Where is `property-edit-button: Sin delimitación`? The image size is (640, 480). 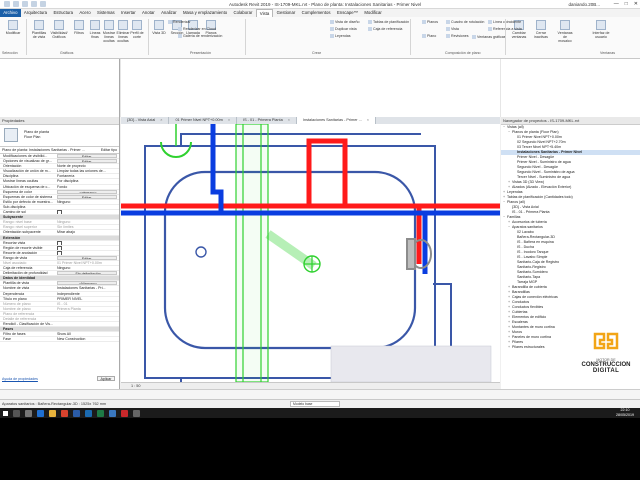
property-edit-button: Sin delimitación is located at coordinates (87, 273).